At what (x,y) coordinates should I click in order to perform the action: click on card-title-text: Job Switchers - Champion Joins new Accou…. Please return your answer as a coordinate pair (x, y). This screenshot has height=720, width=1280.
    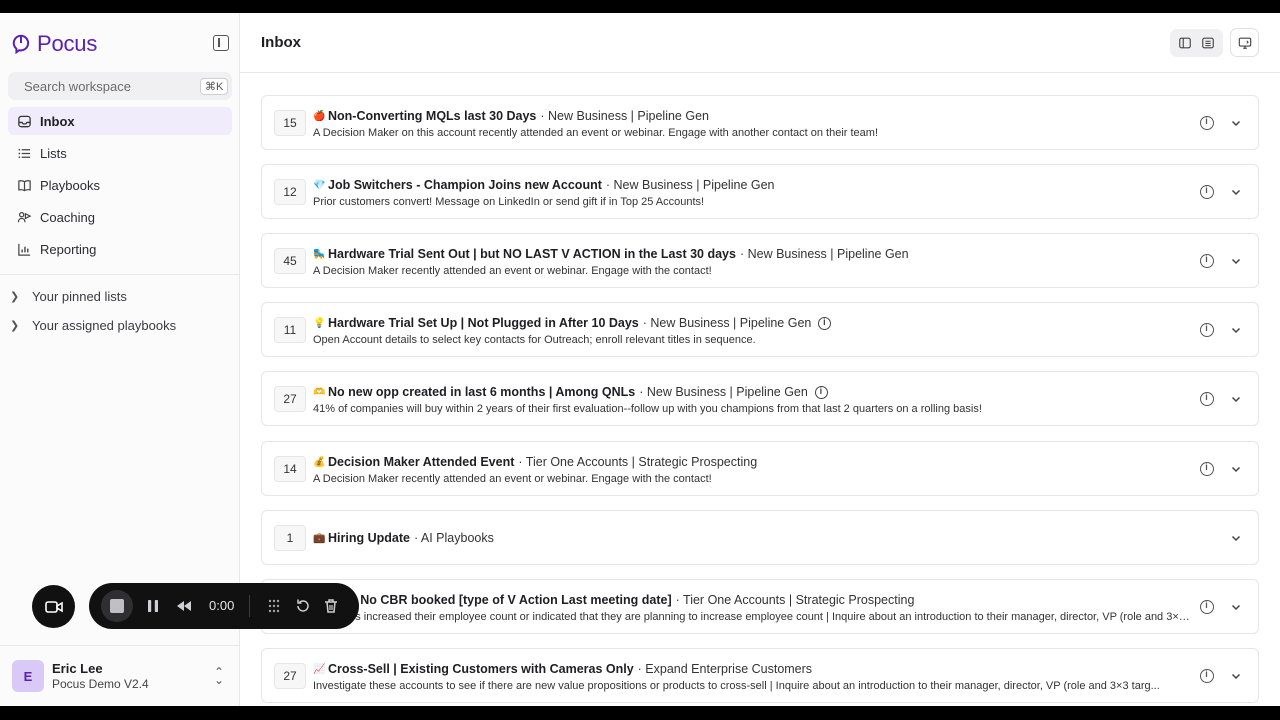
    Looking at the image, I should click on (465, 185).